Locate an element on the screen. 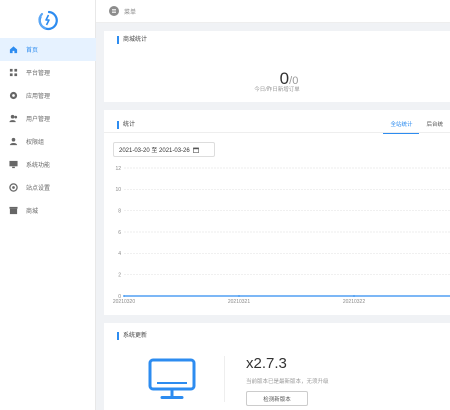  orders-label: 今日/昨日新增订单 is located at coordinates (277, 90).